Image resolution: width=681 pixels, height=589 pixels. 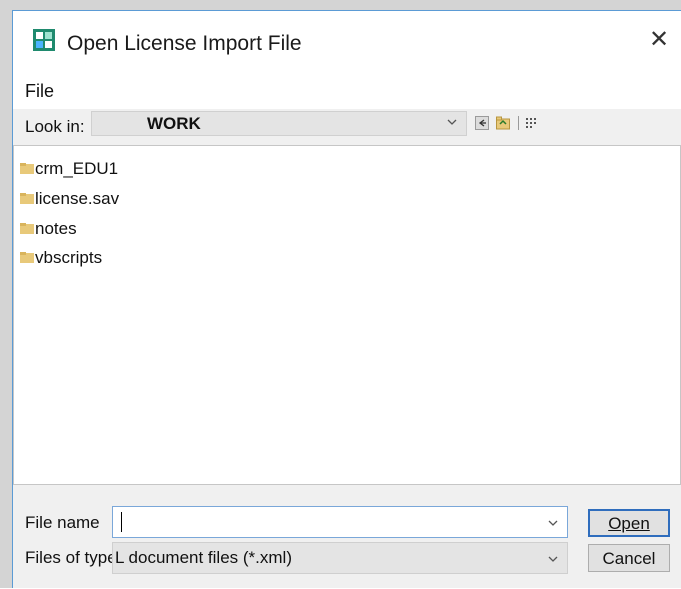 What do you see at coordinates (56, 228) in the screenshot?
I see `file-name-label: notes` at bounding box center [56, 228].